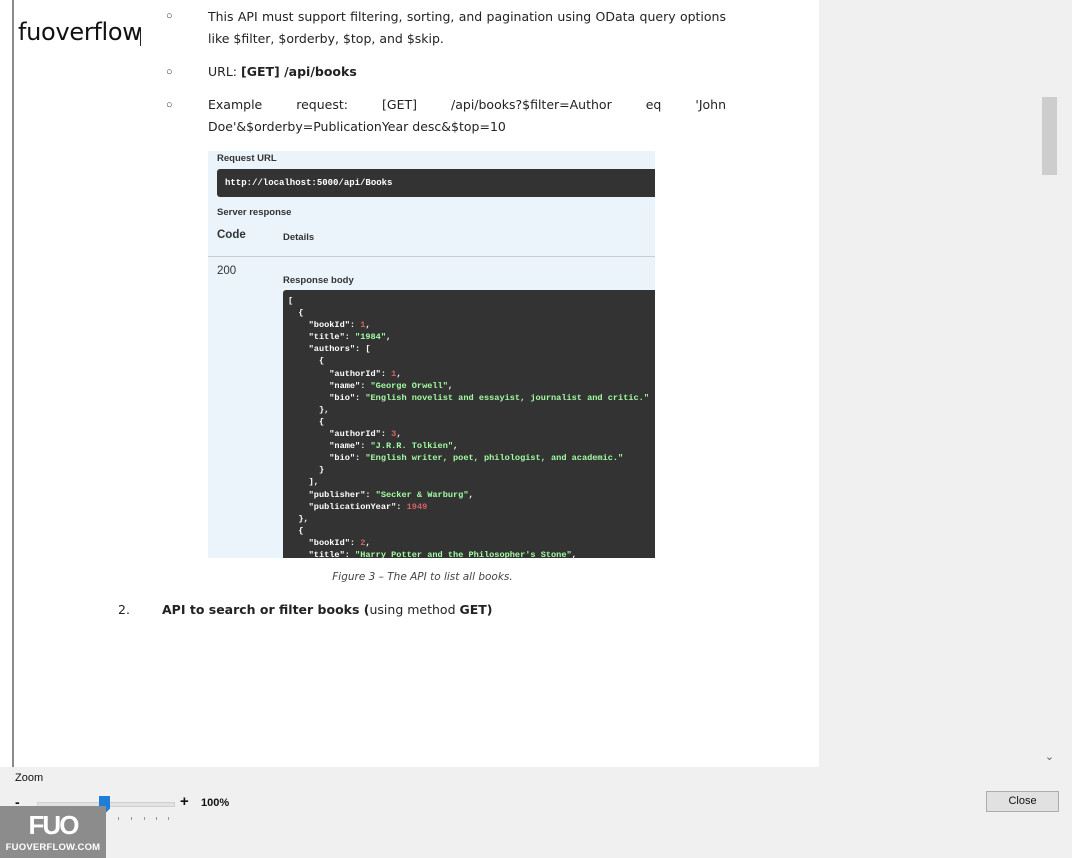  What do you see at coordinates (1065, 383) in the screenshot?
I see `window-right-edge` at bounding box center [1065, 383].